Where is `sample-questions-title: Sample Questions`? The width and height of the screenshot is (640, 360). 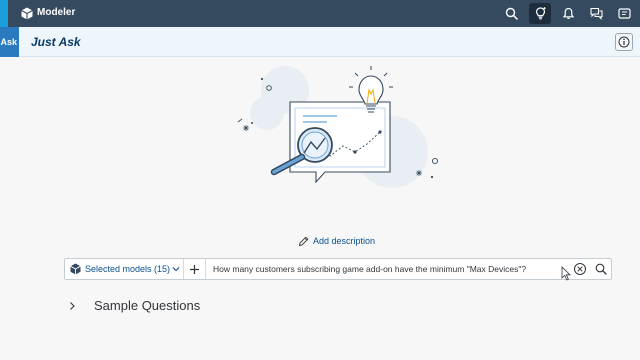
sample-questions-title: Sample Questions is located at coordinates (147, 305).